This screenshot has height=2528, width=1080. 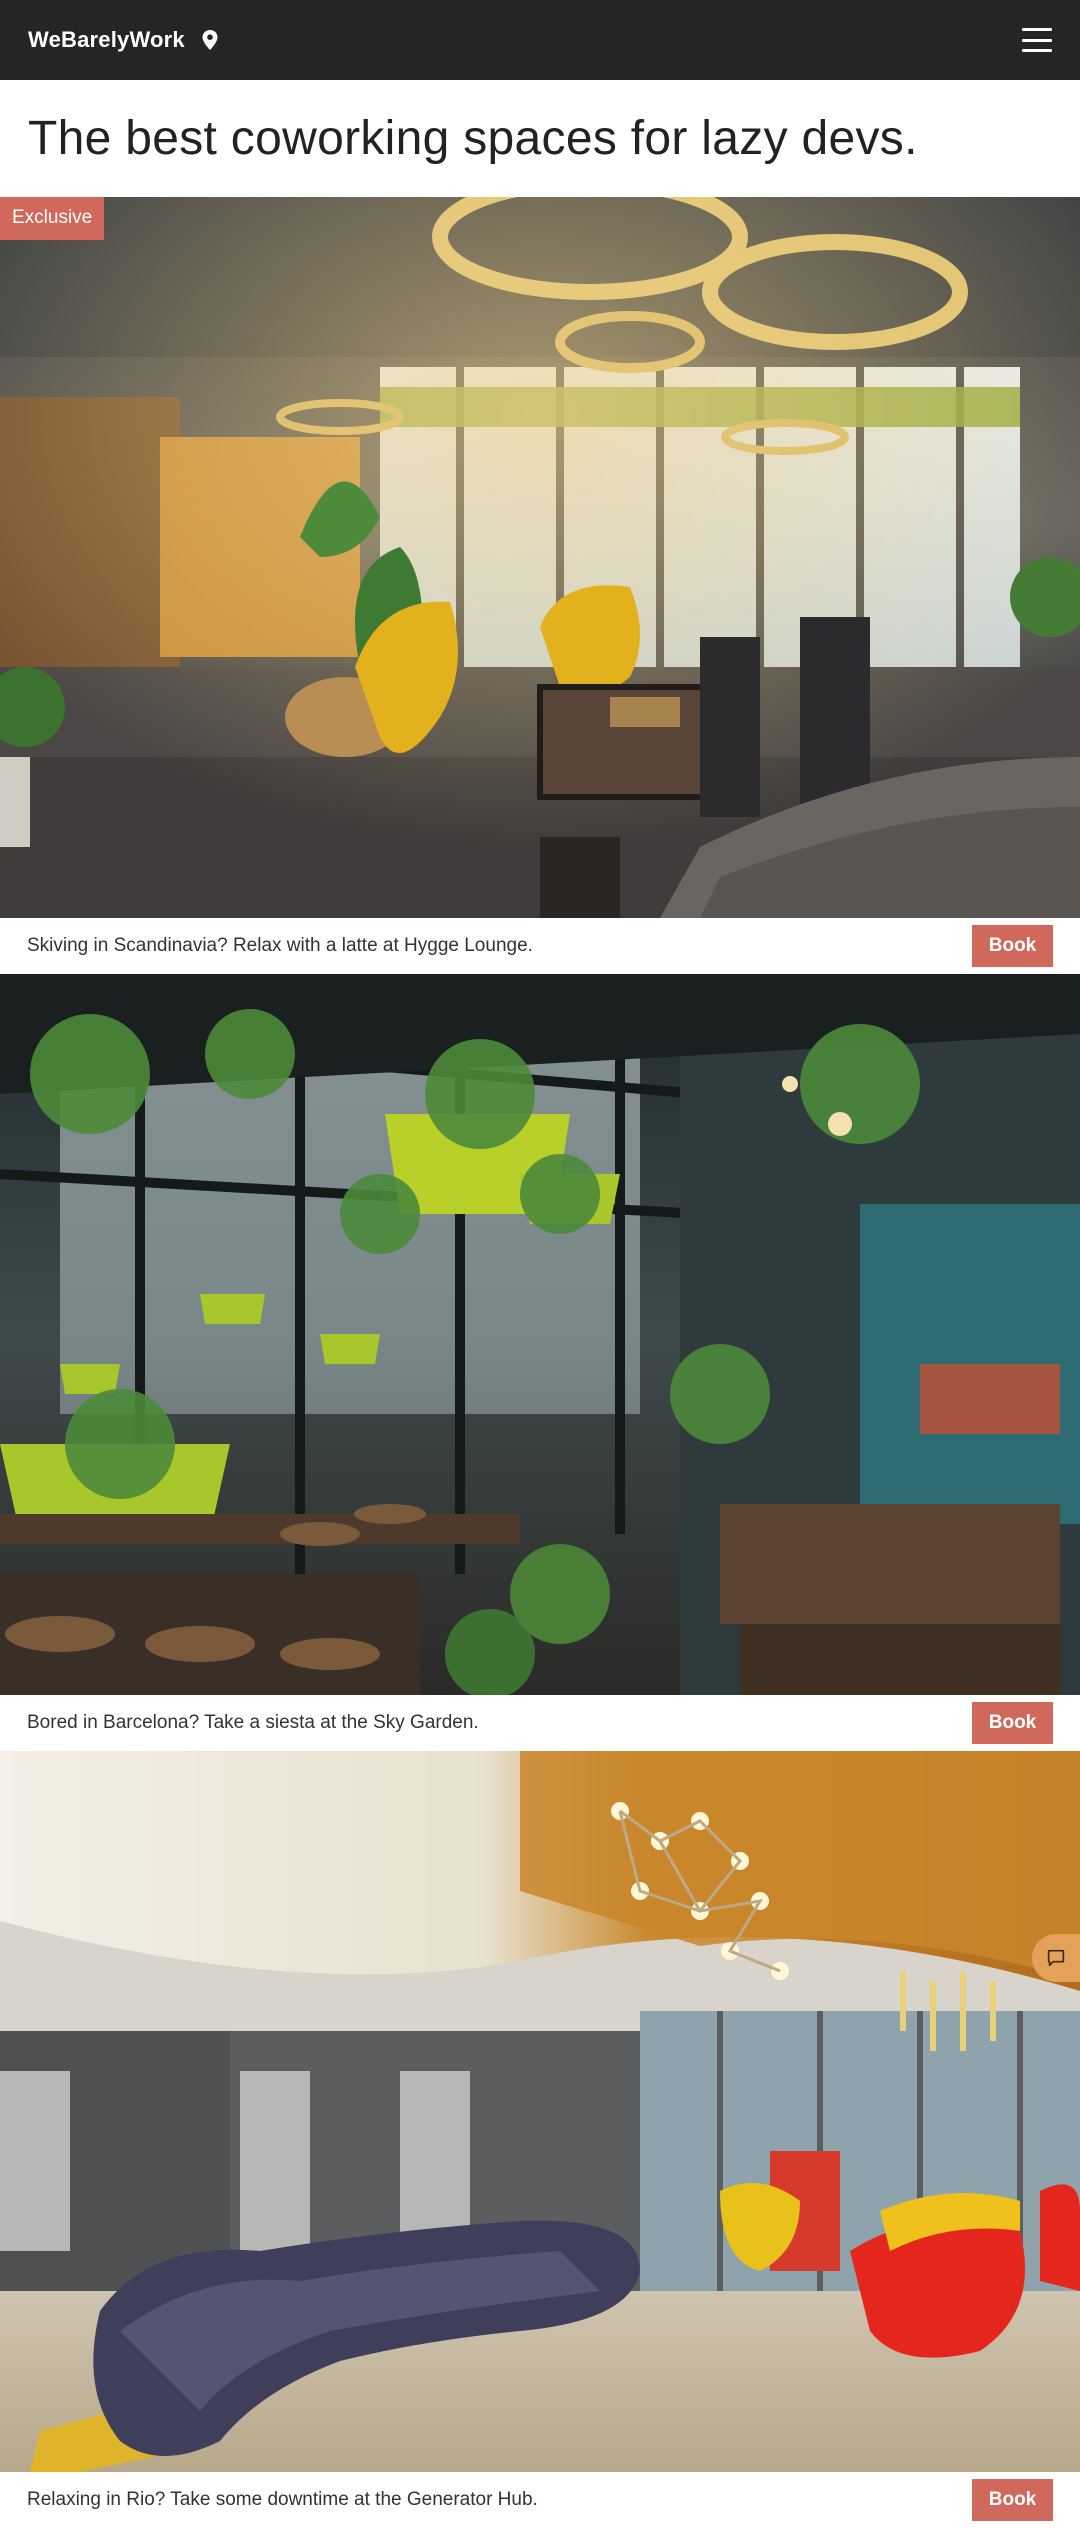 I want to click on page-title: The best coworking spaces for lazy devs., so click(x=473, y=138).